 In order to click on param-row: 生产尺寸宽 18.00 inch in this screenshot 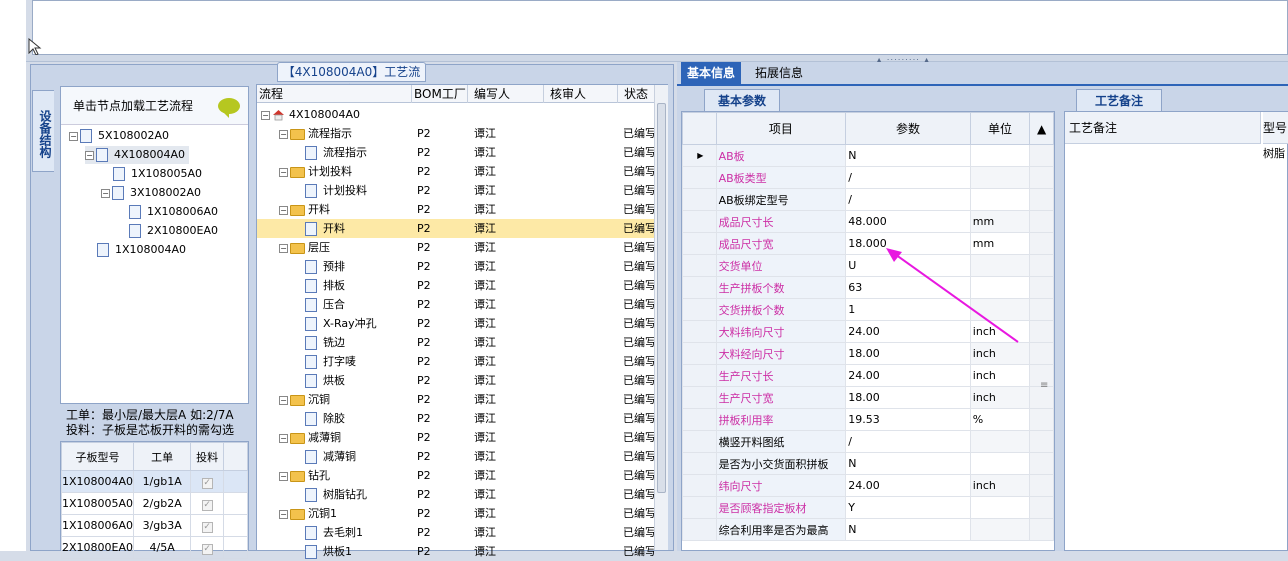, I will do `click(868, 397)`.